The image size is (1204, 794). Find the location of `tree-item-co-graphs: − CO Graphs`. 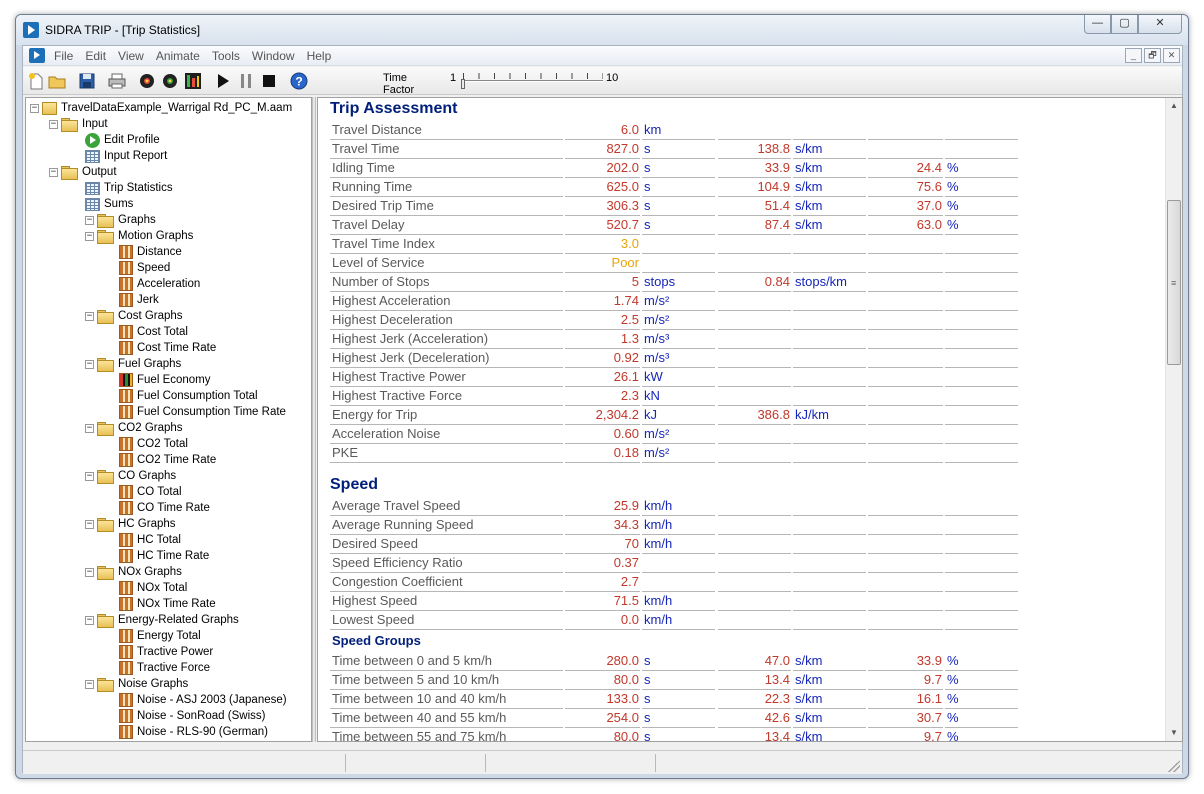

tree-item-co-graphs: − CO Graphs is located at coordinates (130, 476).